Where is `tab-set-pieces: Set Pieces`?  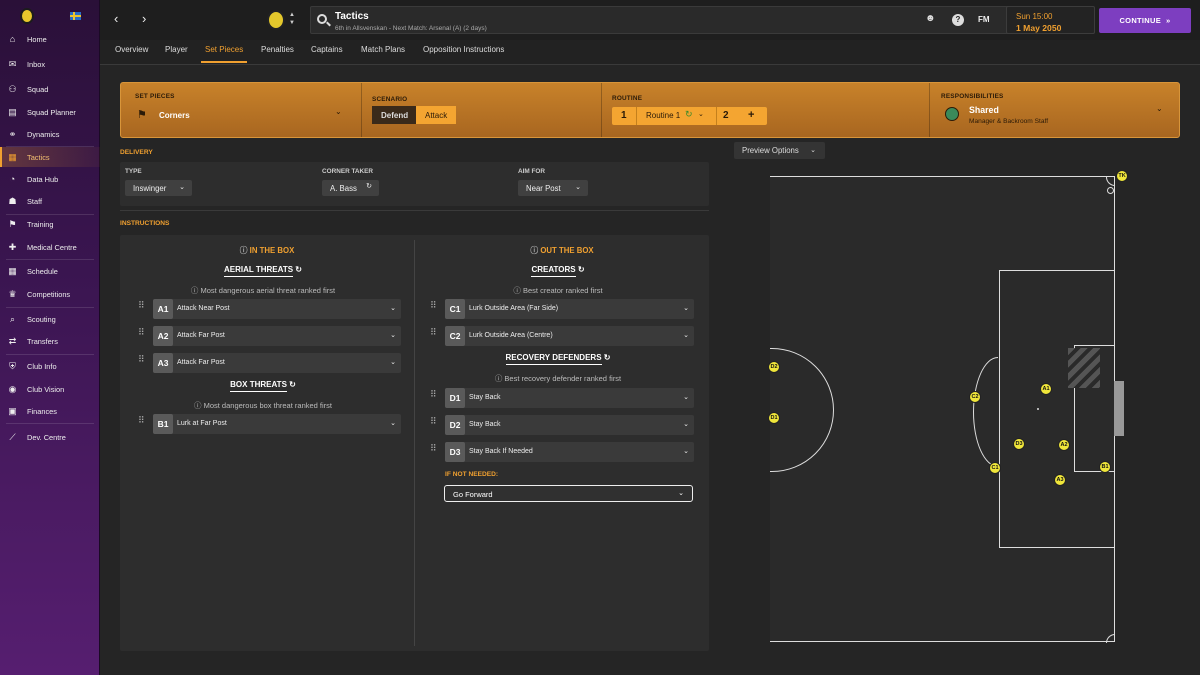
tab-set-pieces: Set Pieces is located at coordinates (224, 54).